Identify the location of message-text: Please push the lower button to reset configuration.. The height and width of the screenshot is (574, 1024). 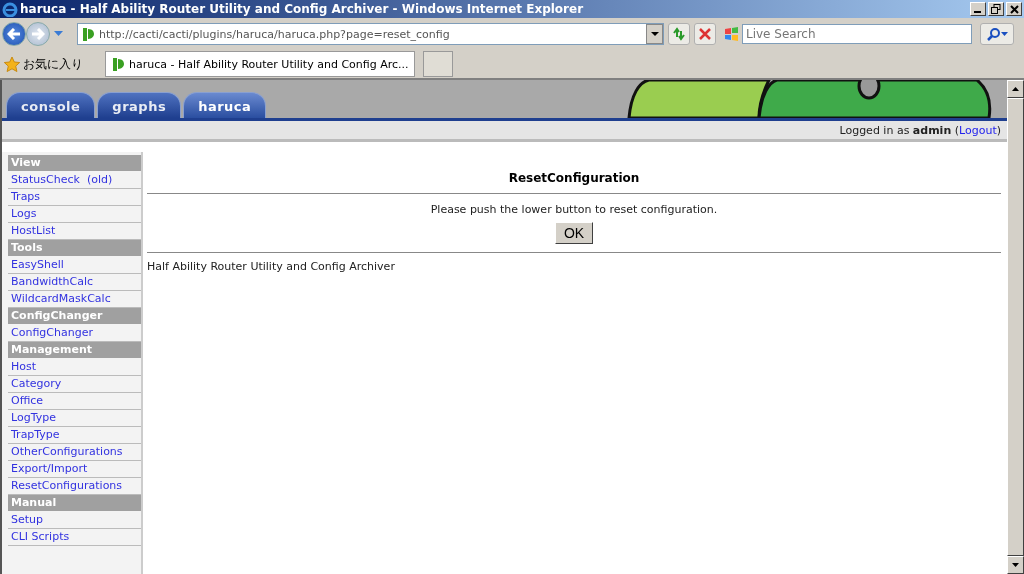
(574, 210).